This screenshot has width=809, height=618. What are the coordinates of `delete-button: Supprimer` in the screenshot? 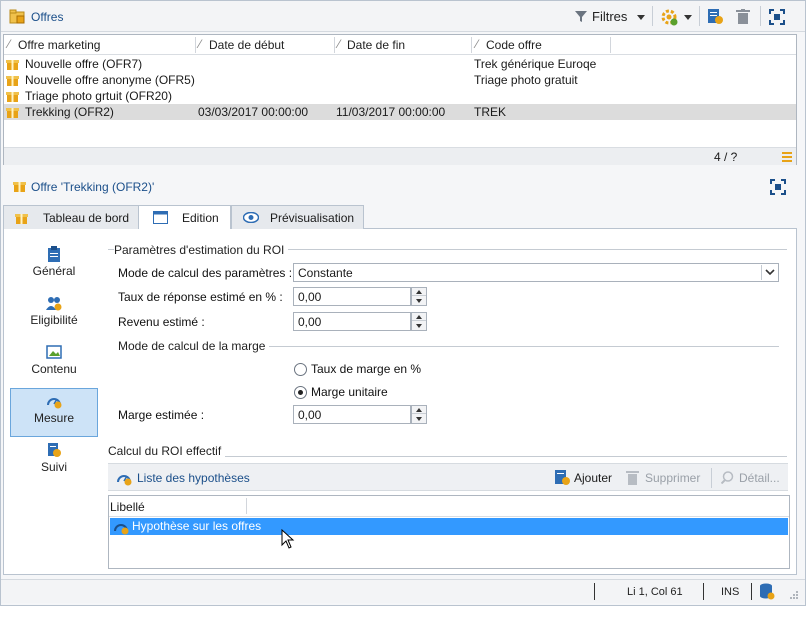 It's located at (666, 478).